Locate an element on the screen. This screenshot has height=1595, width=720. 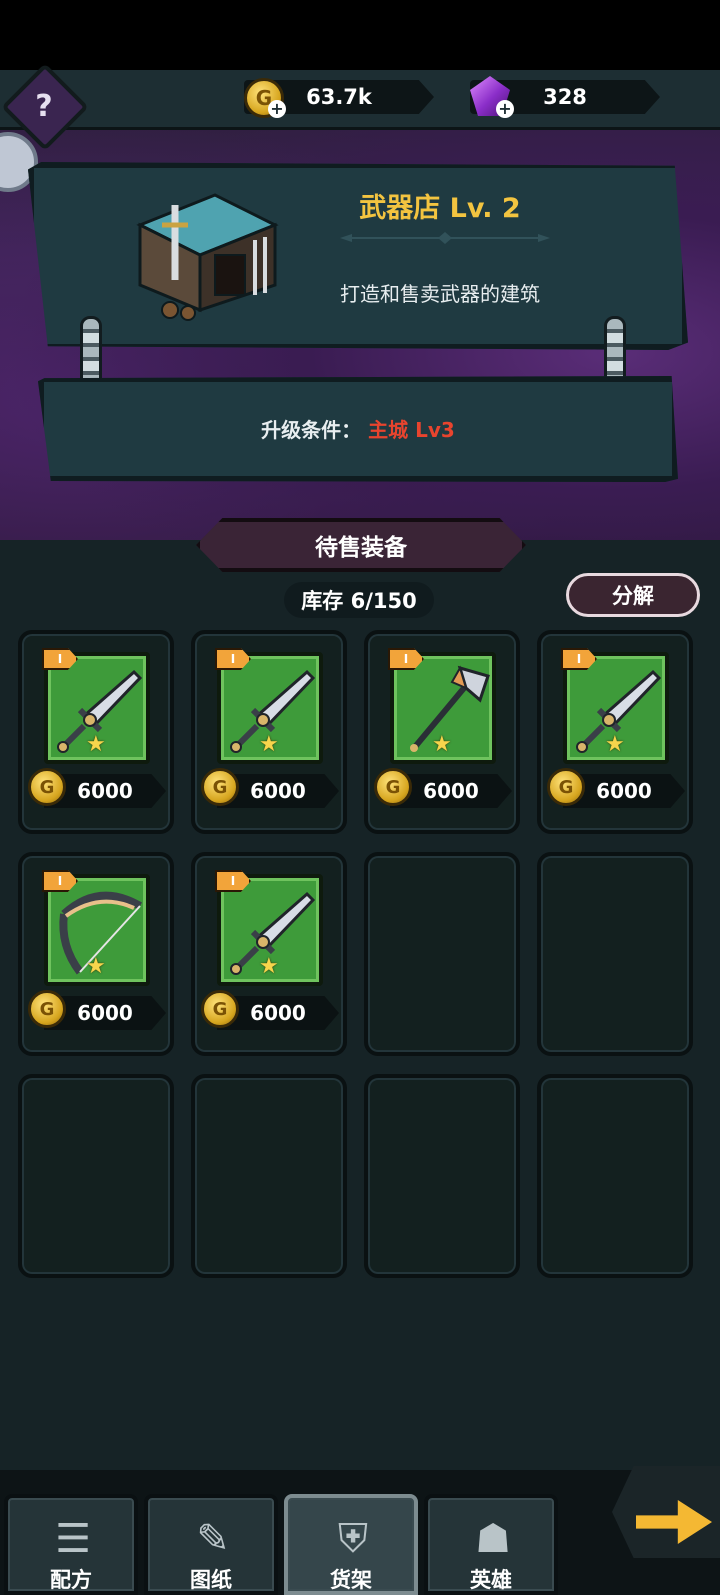
tab-1: ✎ 图纸 is located at coordinates (211, 1544).